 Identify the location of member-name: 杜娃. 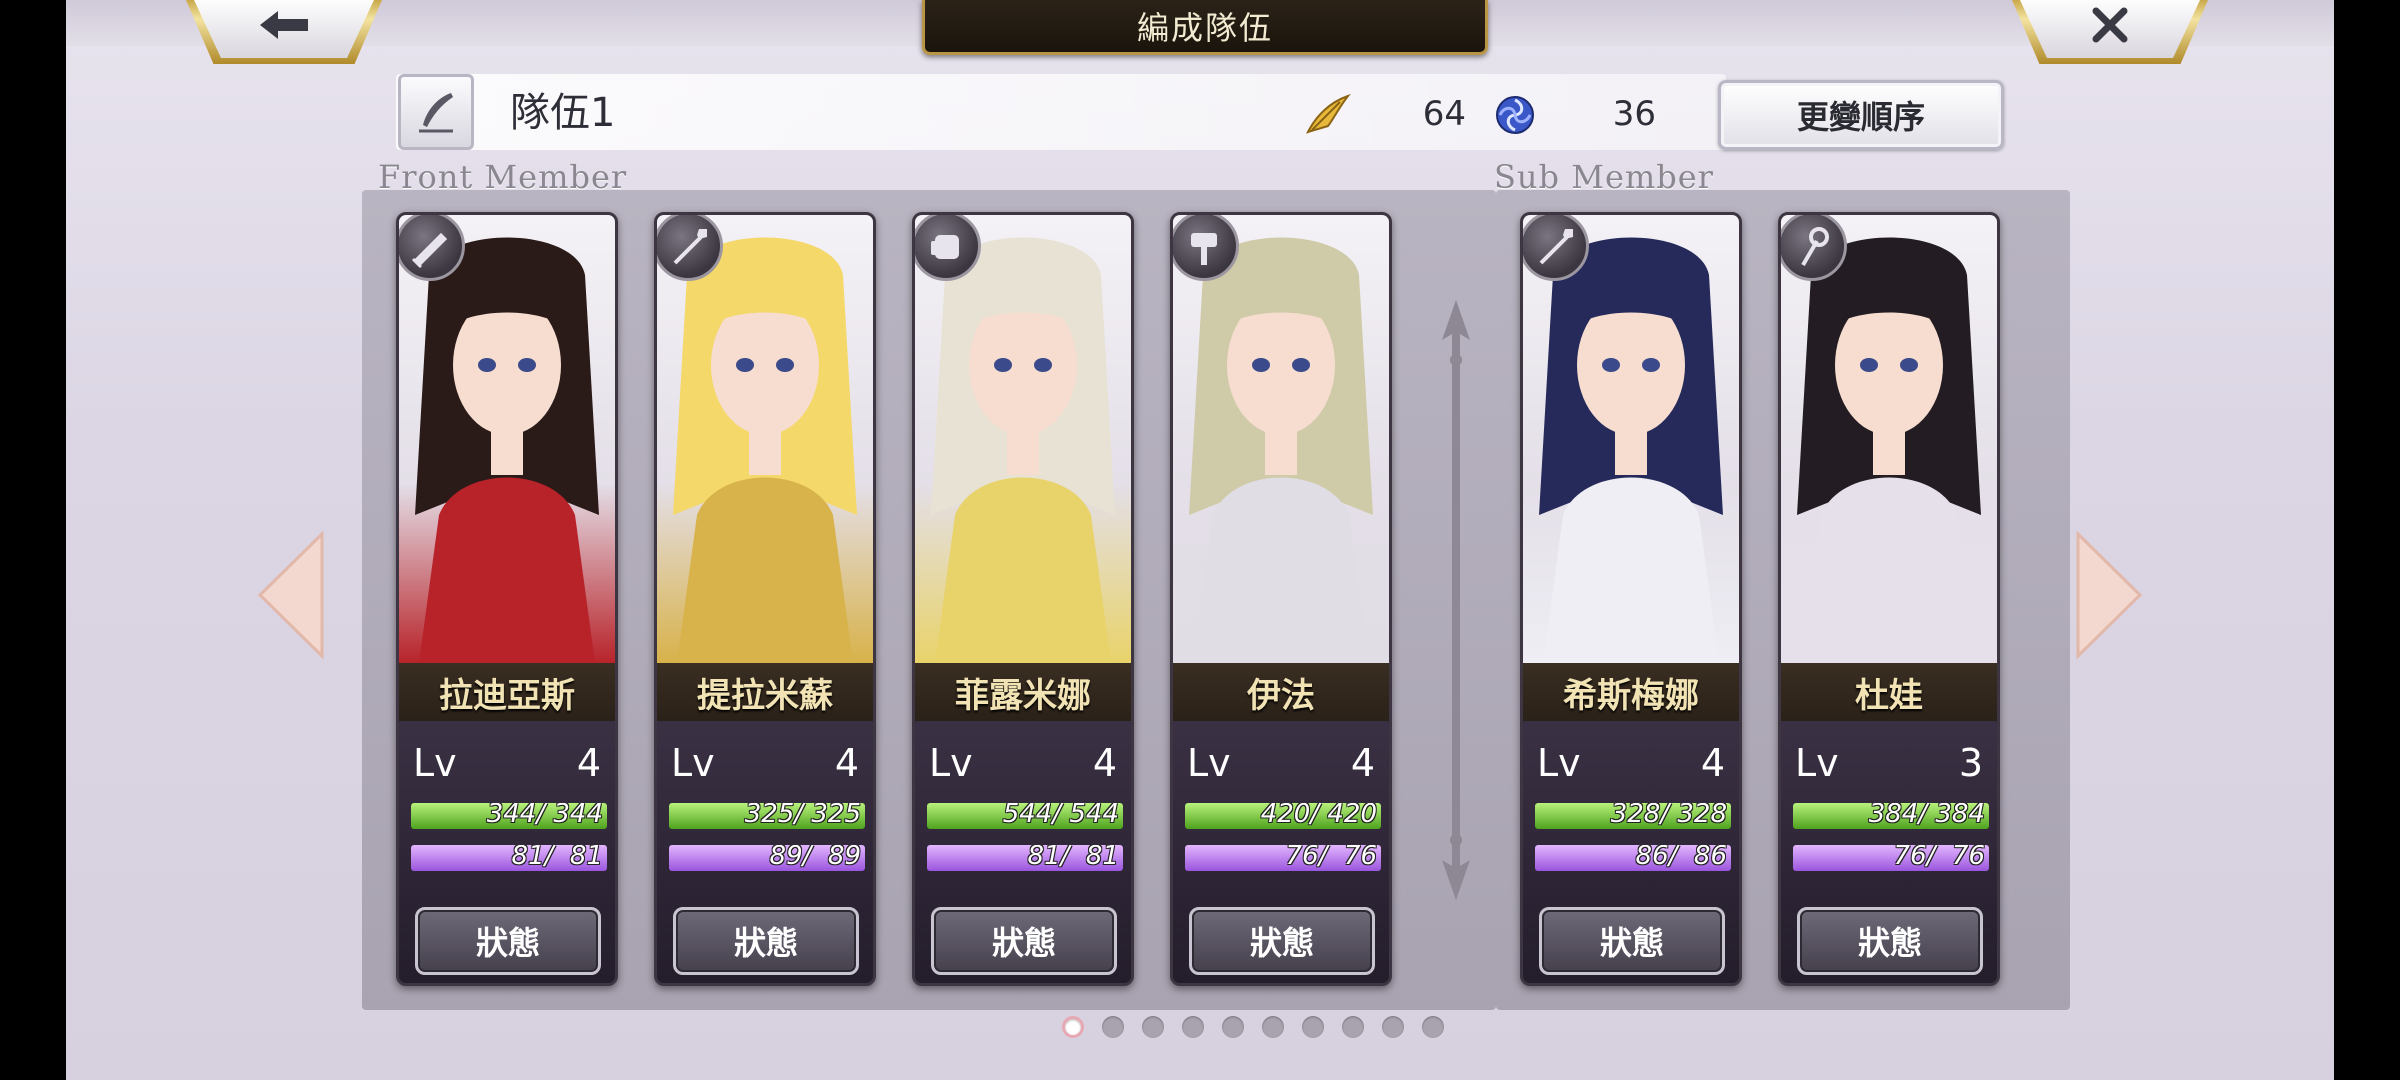
(1889, 692).